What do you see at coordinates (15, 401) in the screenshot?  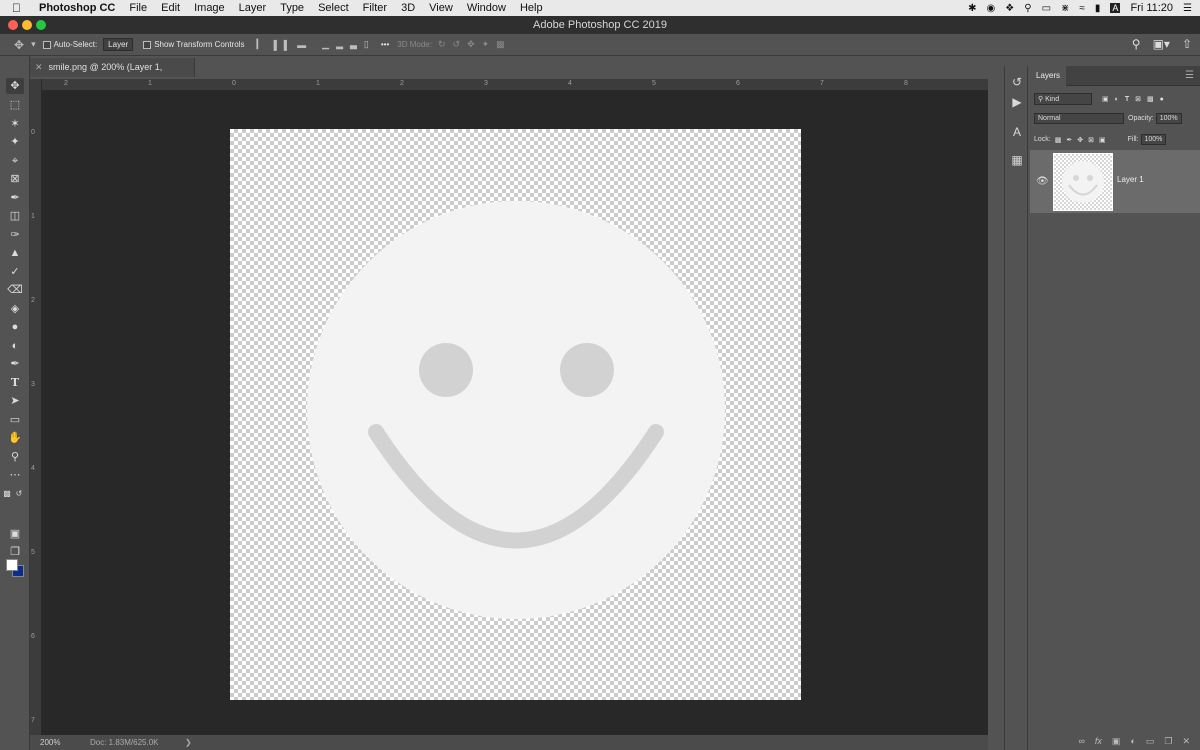 I see `path-selection-tool-icon: ➤` at bounding box center [15, 401].